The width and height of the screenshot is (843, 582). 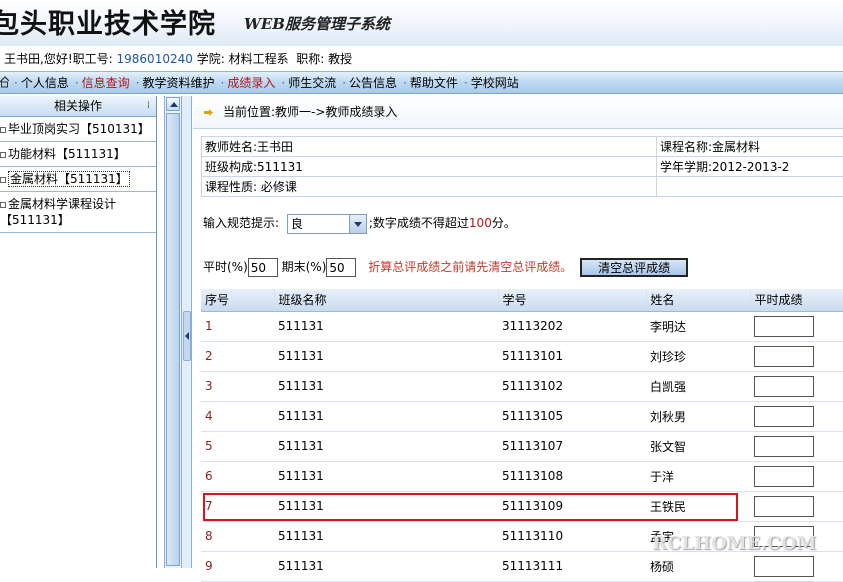 I want to click on course-nature: 课程性质: 必修课, so click(x=429, y=187).